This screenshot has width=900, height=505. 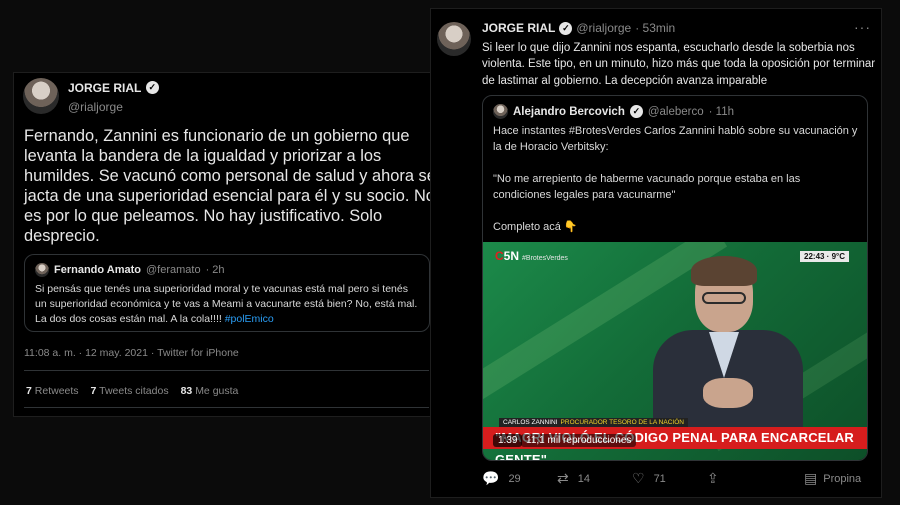 What do you see at coordinates (530, 422) in the screenshot?
I see `caption-person: CARLOS ZANNINI` at bounding box center [530, 422].